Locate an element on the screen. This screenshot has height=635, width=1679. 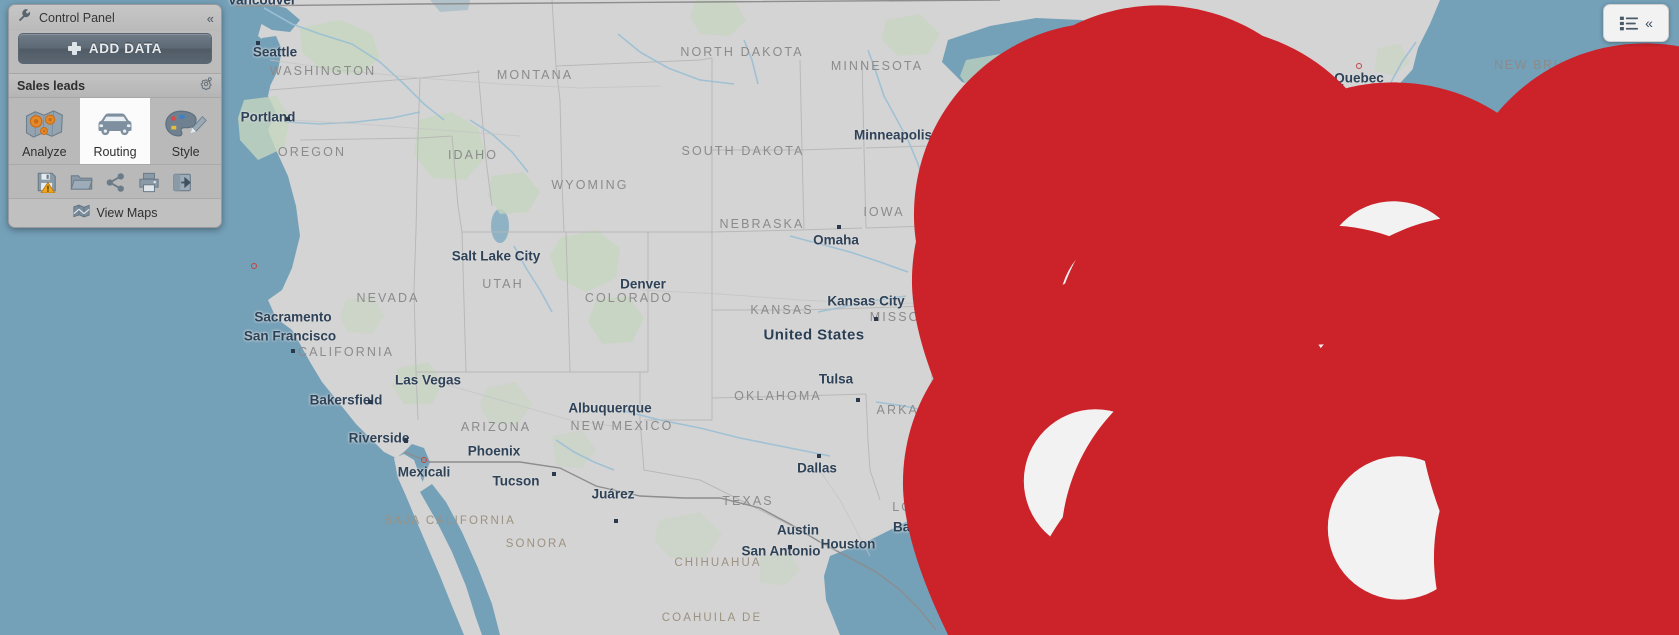
share-icon is located at coordinates (115, 182).